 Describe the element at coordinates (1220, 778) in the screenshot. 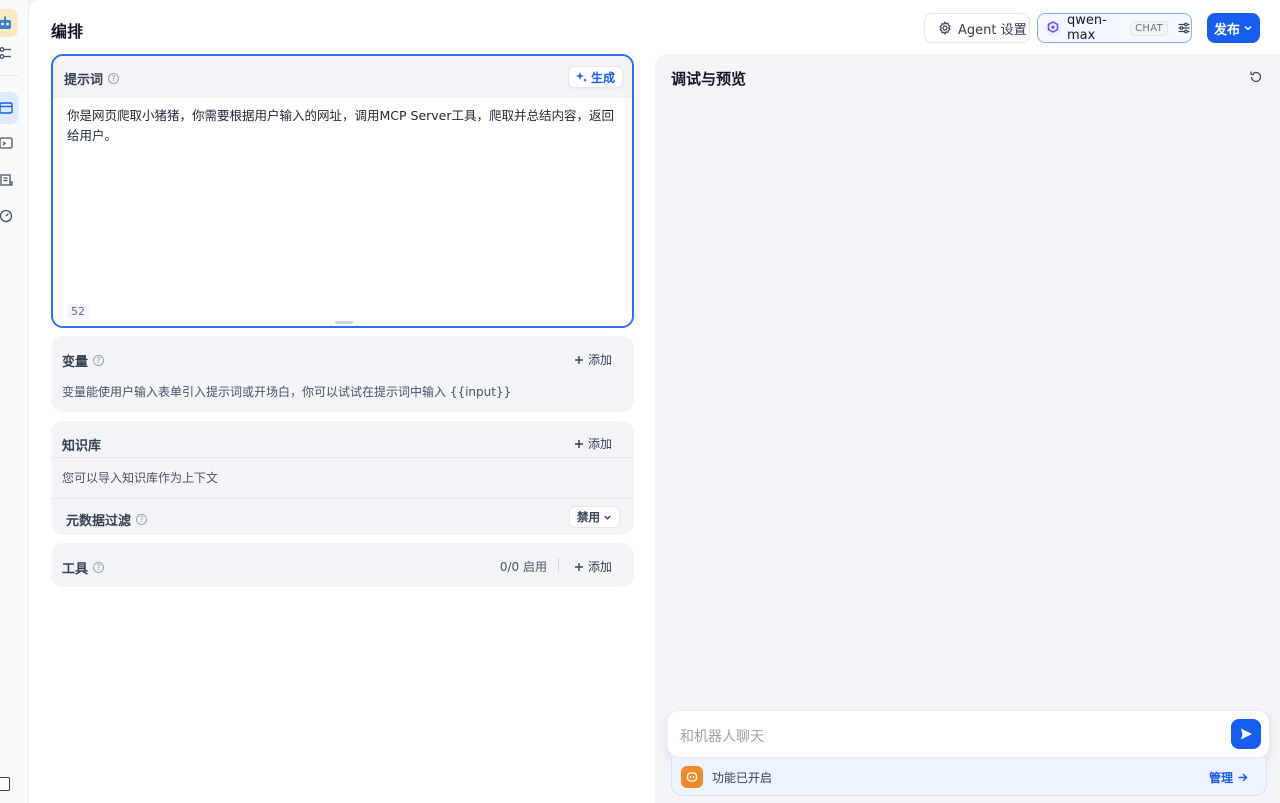

I see `manage-label: 管理` at that location.